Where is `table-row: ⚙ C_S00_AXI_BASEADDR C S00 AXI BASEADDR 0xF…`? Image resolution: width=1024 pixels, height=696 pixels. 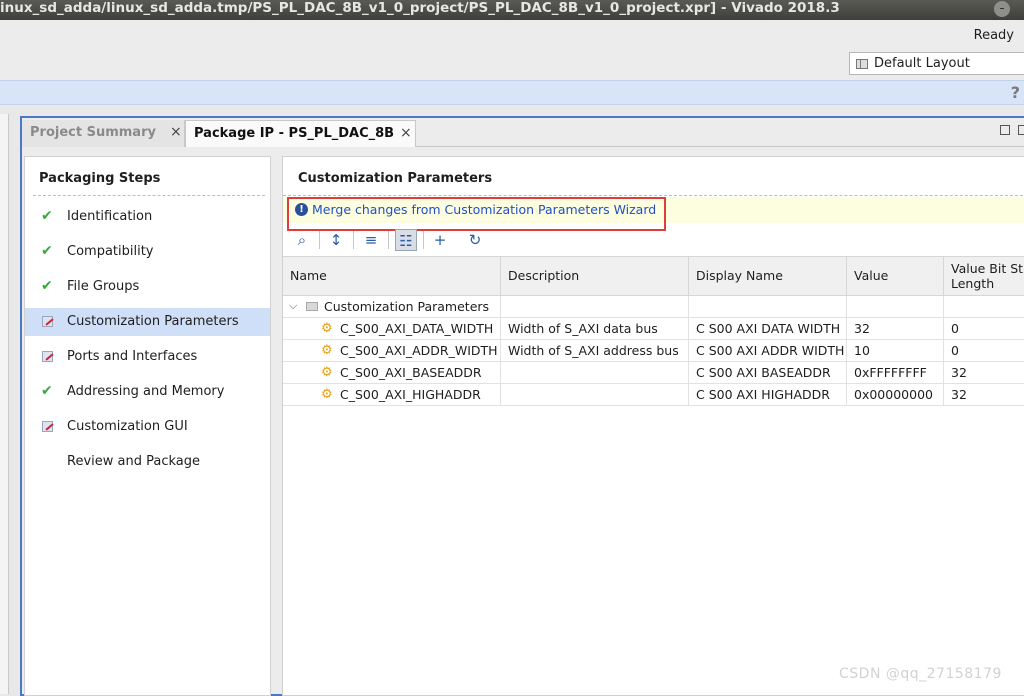 table-row: ⚙ C_S00_AXI_BASEADDR C S00 AXI BASEADDR 0xF… is located at coordinates (653, 373).